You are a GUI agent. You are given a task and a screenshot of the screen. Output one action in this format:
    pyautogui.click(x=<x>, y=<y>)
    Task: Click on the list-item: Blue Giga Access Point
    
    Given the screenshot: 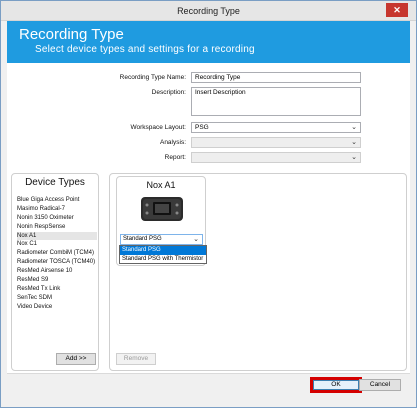 What is the action you would take?
    pyautogui.click(x=57, y=200)
    